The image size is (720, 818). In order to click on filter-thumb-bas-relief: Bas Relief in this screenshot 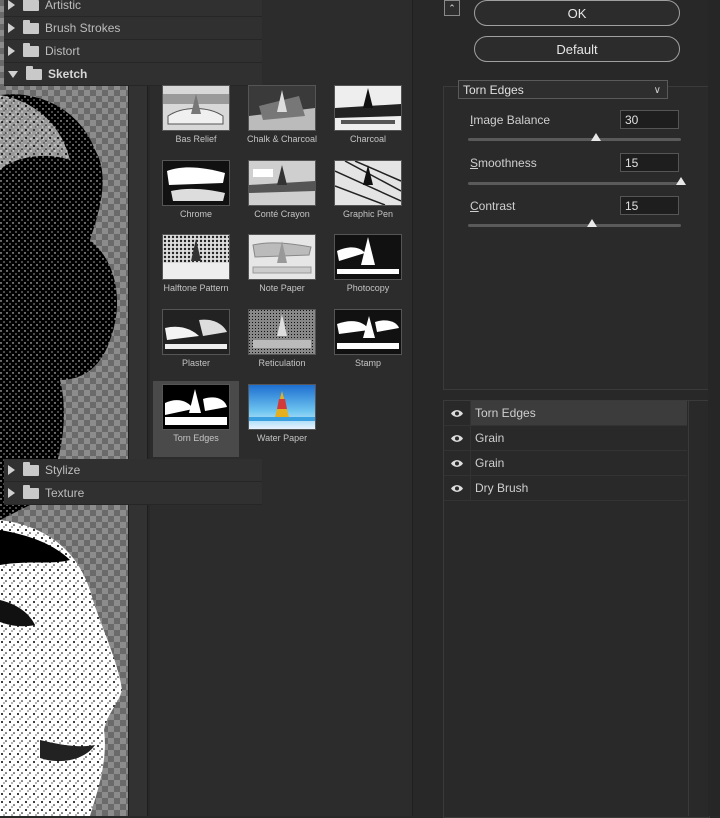, I will do `click(196, 121)`.